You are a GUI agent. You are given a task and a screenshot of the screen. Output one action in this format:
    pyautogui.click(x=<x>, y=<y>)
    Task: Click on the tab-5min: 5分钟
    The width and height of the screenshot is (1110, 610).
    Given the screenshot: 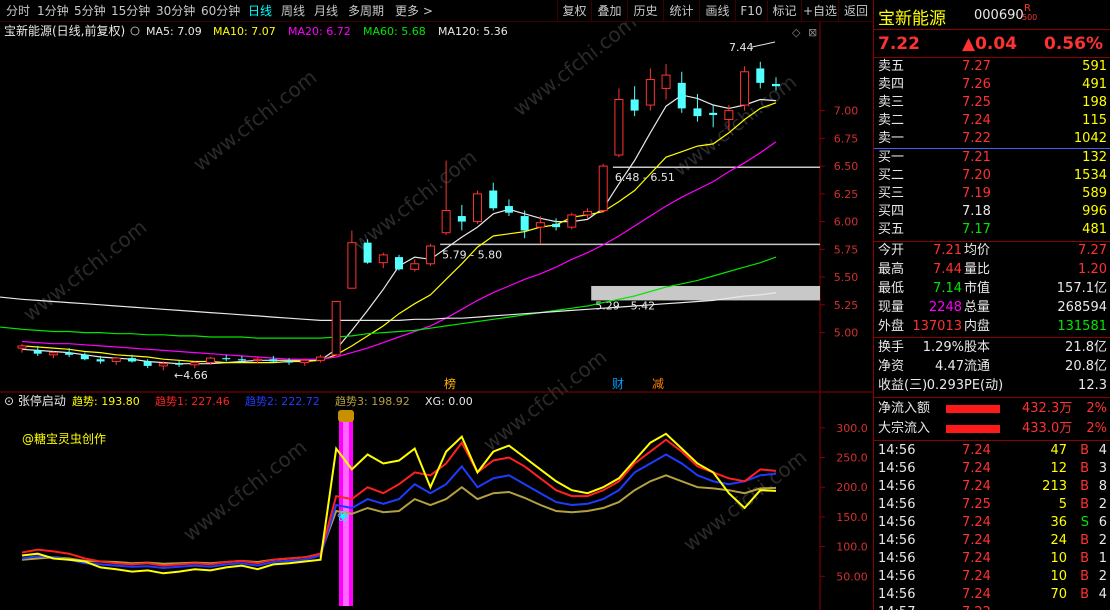 What is the action you would take?
    pyautogui.click(x=90, y=11)
    